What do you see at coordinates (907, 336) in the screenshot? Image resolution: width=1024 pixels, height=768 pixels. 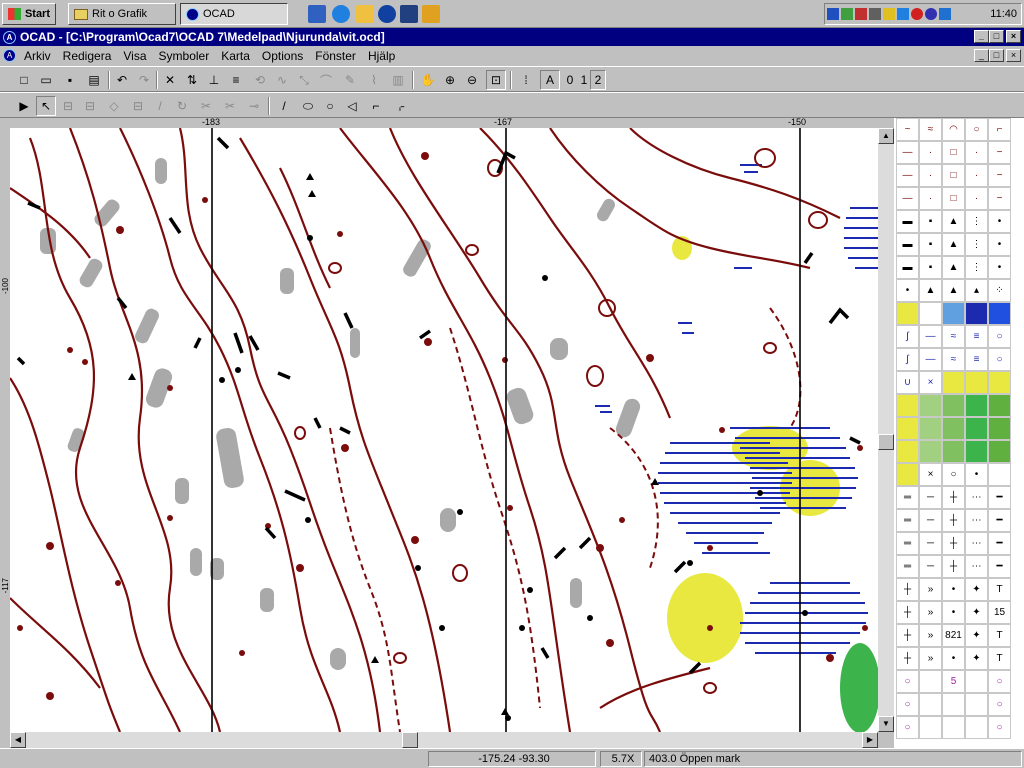 I see `symbol-swatch: ∫` at bounding box center [907, 336].